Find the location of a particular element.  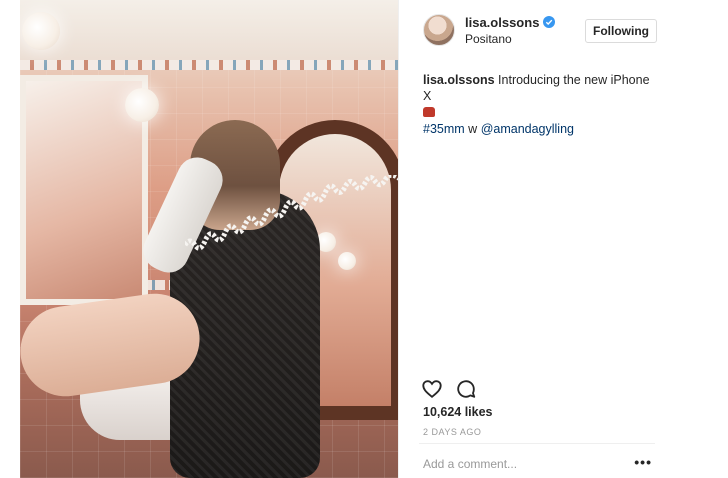

telephone-emoji-icon is located at coordinates (429, 112).